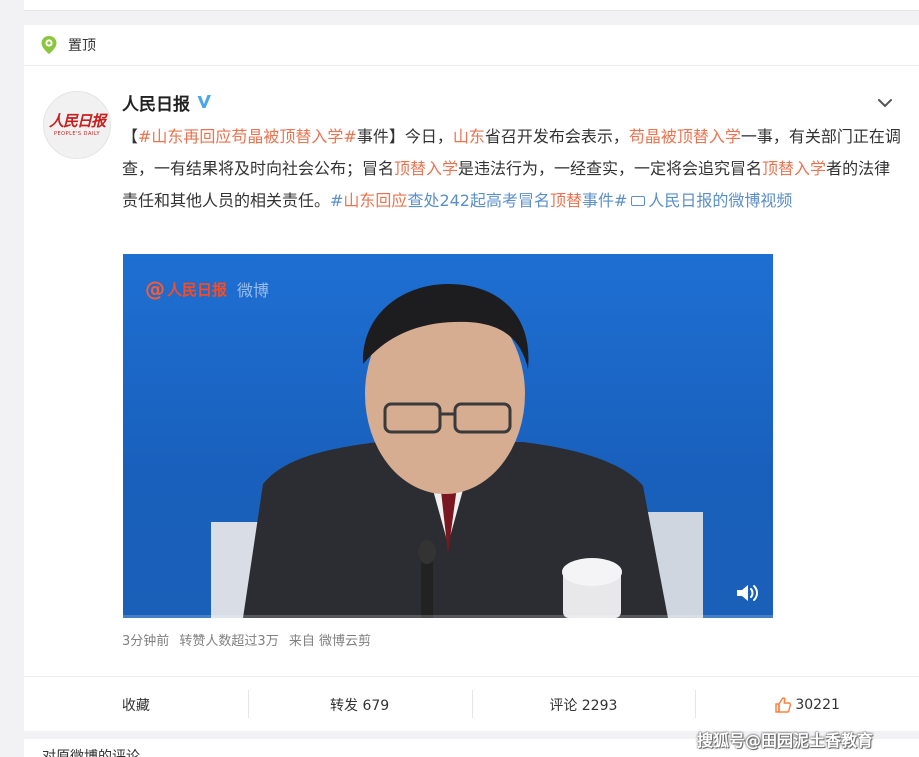  Describe the element at coordinates (478, 200) in the screenshot. I see `topic-link: 查处242起高考冒名` at that location.